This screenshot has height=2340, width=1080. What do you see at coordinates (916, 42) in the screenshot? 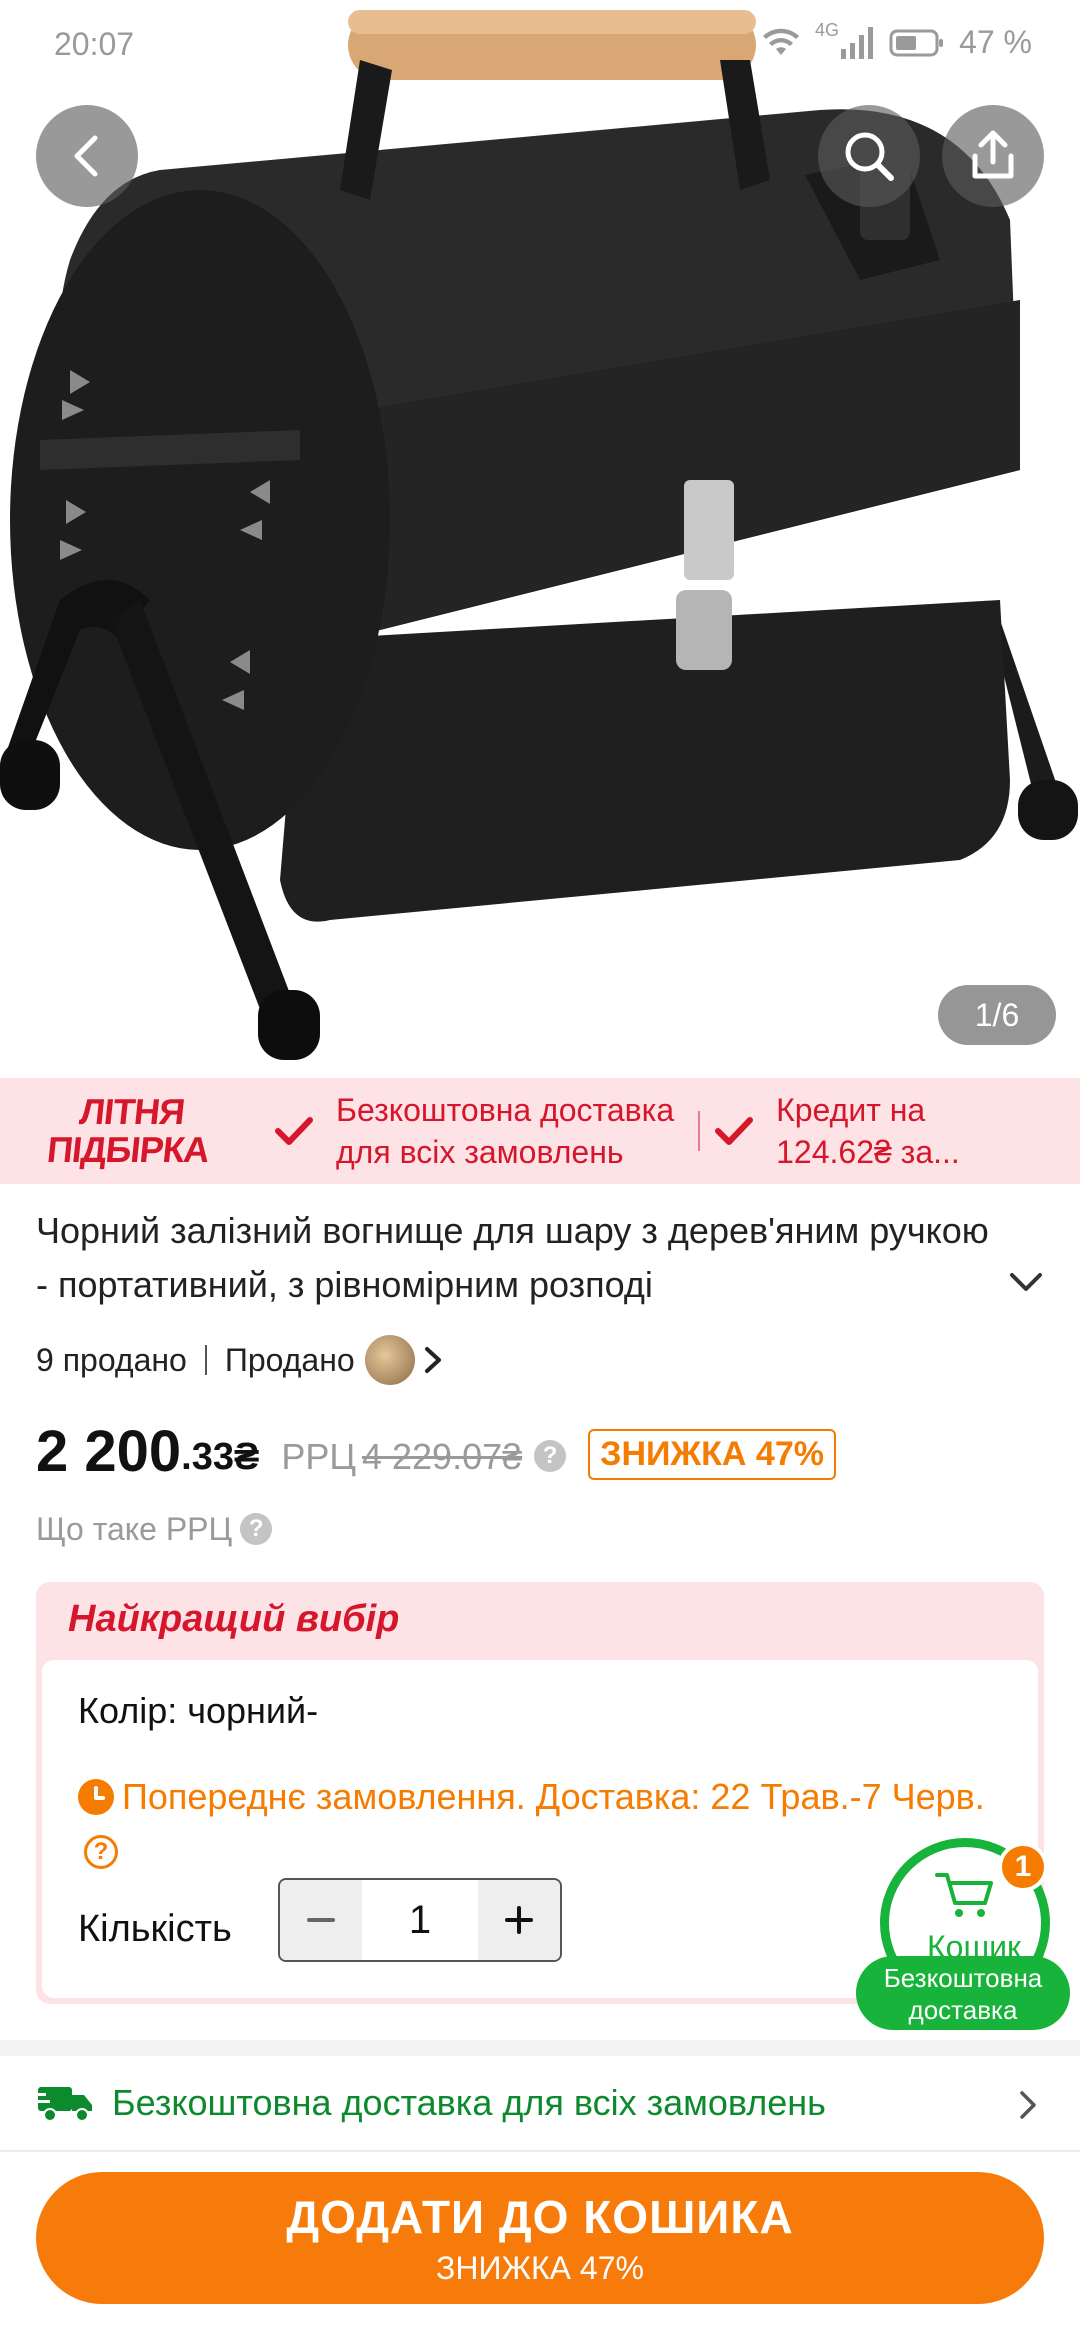
I see `battery-icon` at bounding box center [916, 42].